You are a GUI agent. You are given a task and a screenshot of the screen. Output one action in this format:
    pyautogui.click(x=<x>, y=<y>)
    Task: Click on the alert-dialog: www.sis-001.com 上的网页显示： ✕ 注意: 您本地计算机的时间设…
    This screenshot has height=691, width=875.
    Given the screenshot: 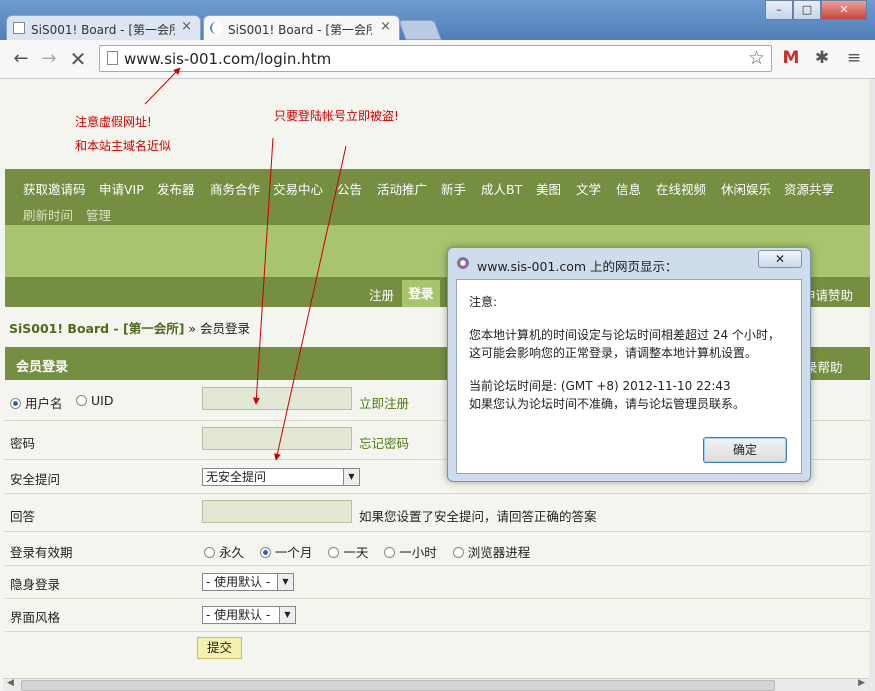 What is the action you would take?
    pyautogui.click(x=629, y=364)
    